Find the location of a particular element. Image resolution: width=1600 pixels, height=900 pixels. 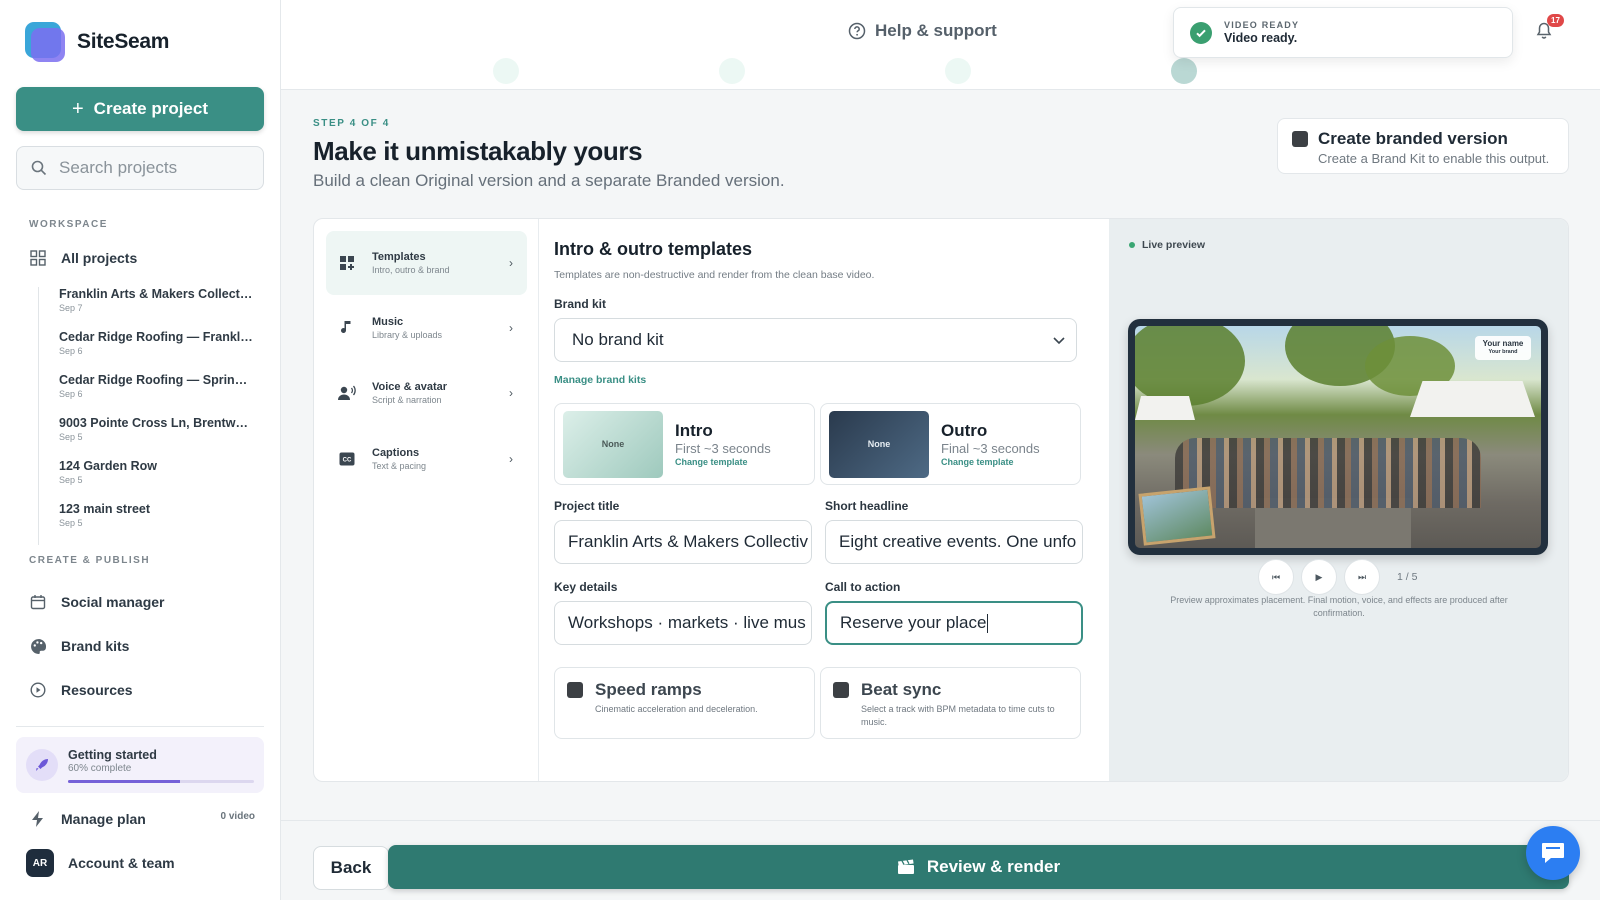

project-item: 9003 Pointe Cross Ln, Brentwoo... Sep 5 is located at coordinates (156, 437).